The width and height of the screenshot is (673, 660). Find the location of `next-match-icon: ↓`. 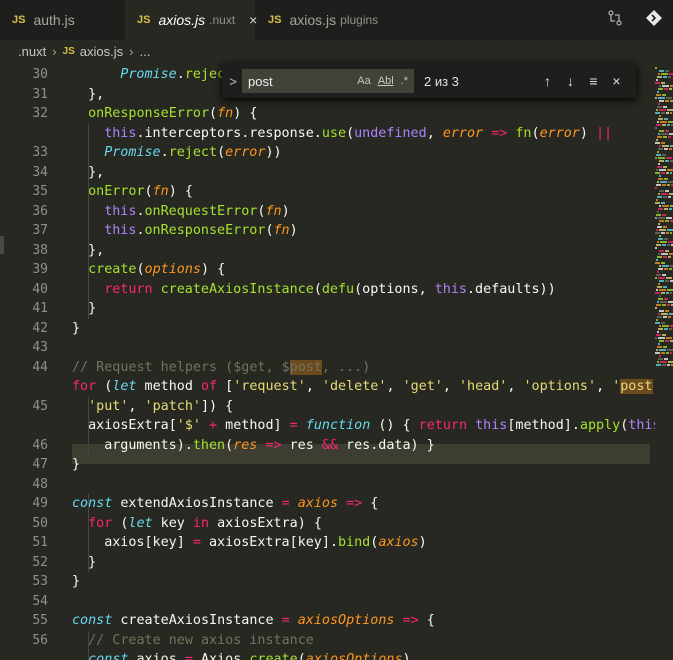

next-match-icon: ↓ is located at coordinates (570, 81).